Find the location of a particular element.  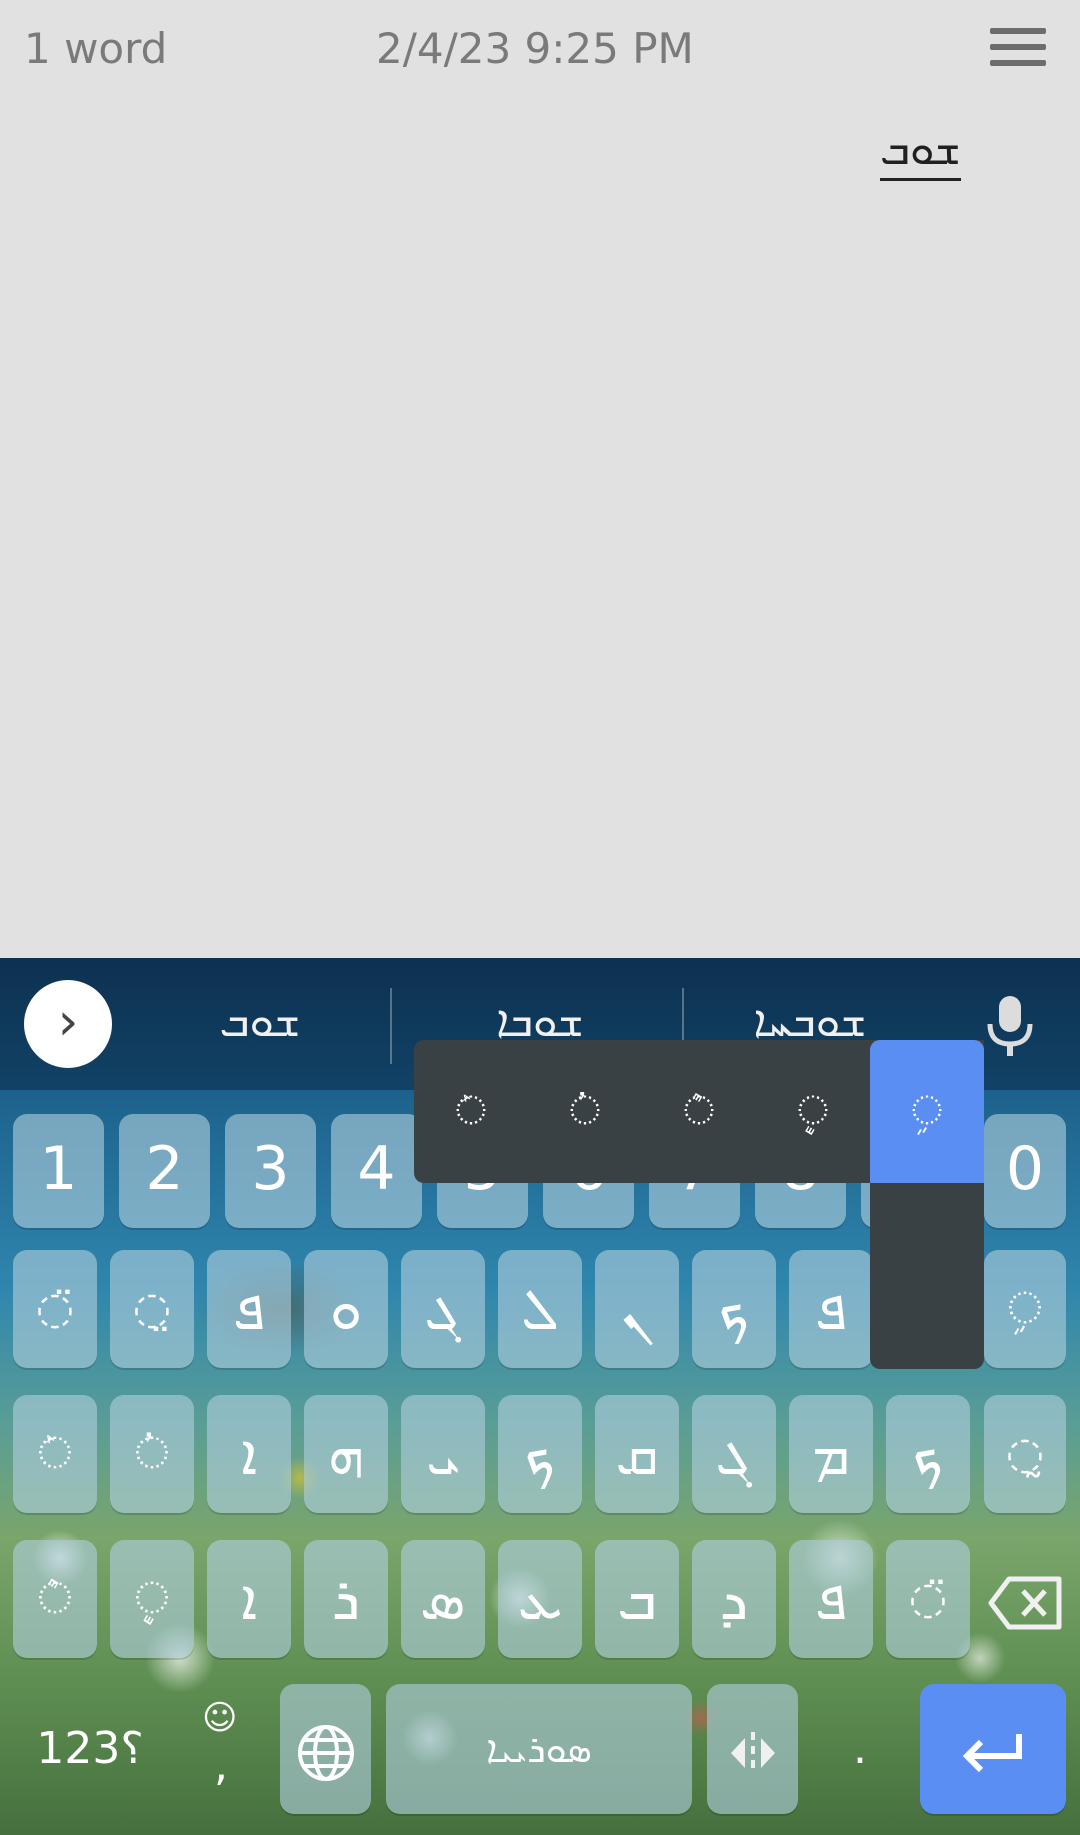

key-row1-2: ◌̤ is located at coordinates (152, 1309).